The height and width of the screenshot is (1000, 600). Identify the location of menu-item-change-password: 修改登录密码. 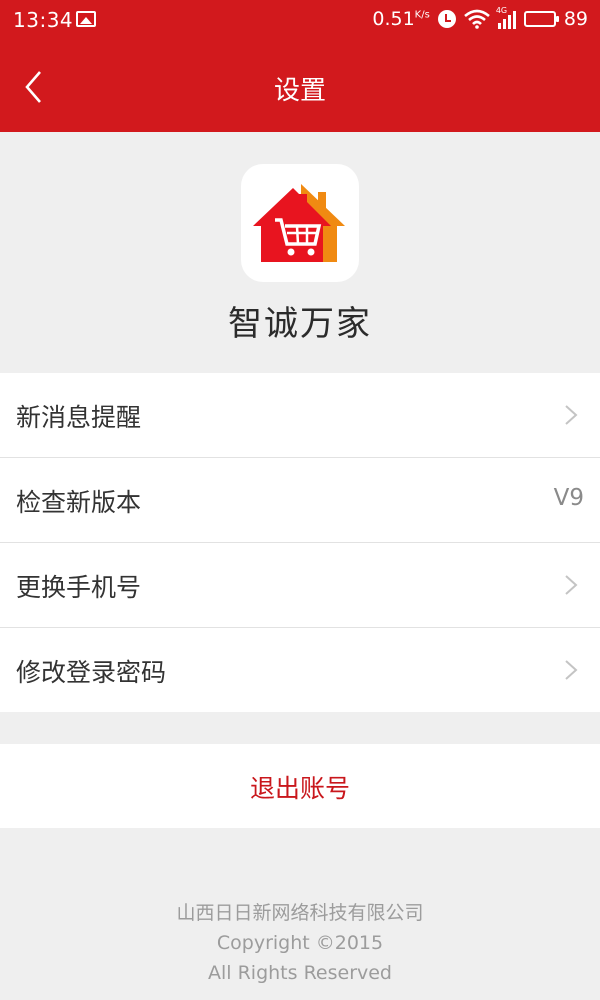
(300, 670).